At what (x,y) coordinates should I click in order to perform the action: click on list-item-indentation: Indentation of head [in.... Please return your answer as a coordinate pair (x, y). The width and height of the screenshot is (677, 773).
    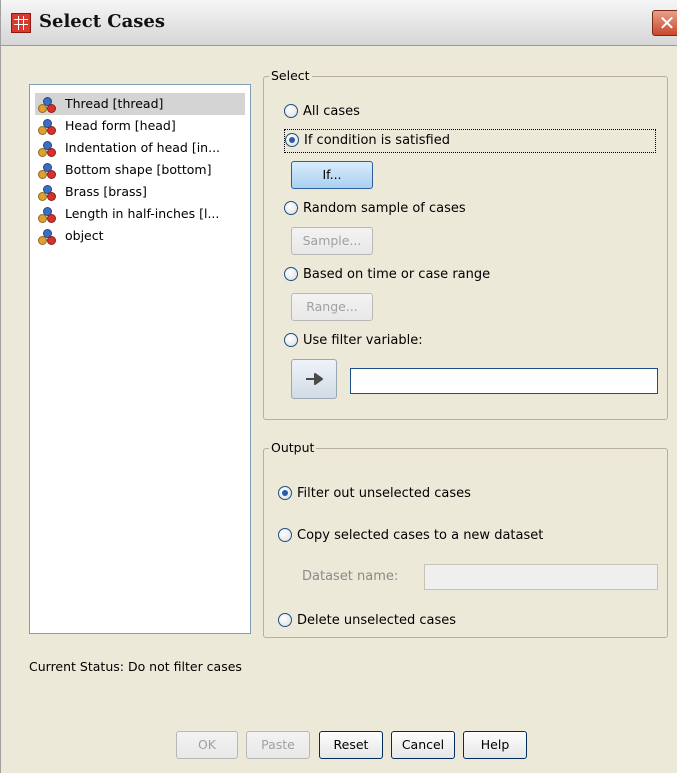
    Looking at the image, I should click on (140, 148).